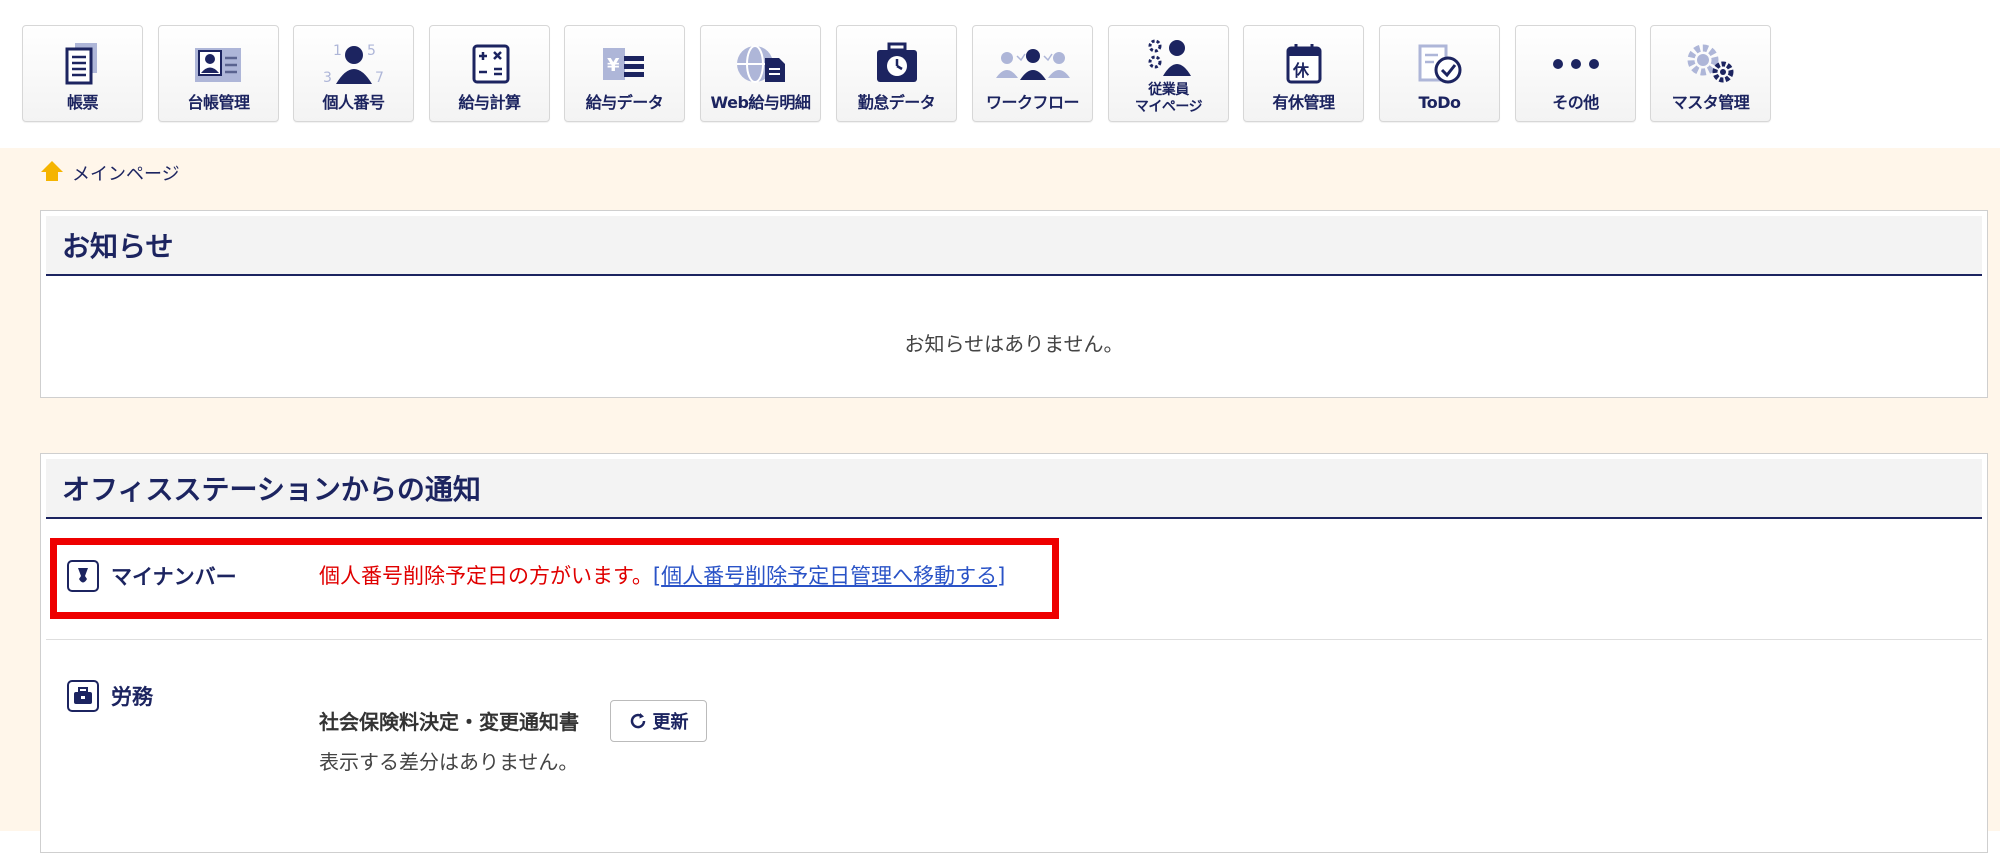 Image resolution: width=2000 pixels, height=853 pixels. I want to click on refresh-icon, so click(637, 721).